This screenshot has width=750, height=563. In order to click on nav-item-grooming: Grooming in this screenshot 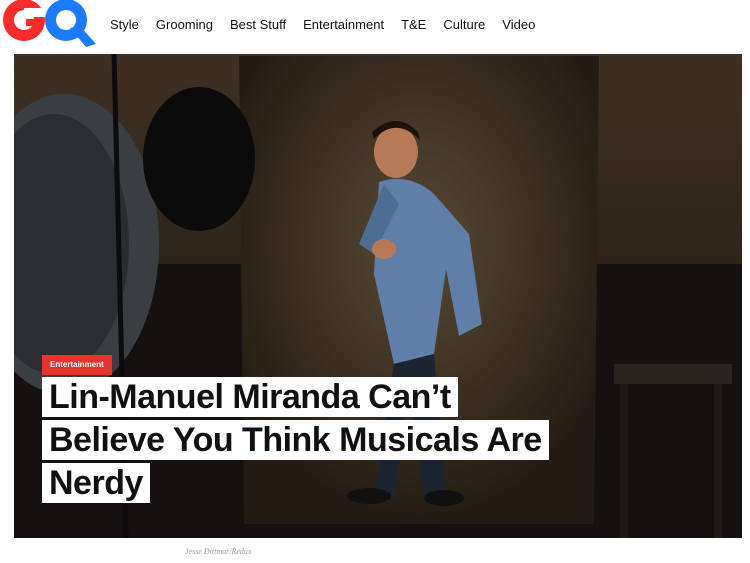, I will do `click(184, 24)`.